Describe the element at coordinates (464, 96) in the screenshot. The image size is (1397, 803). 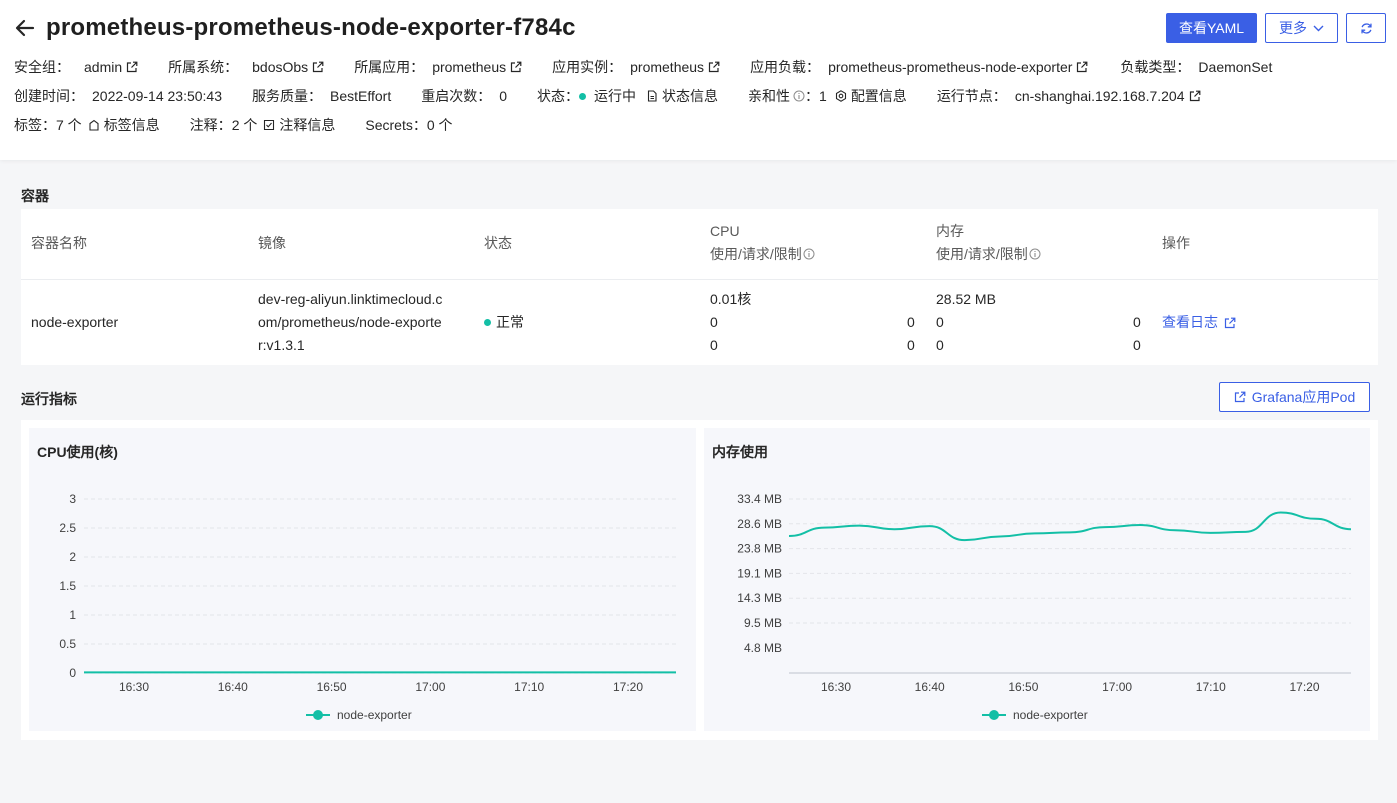
I see `restart-count: 重启次数： 0` at that location.